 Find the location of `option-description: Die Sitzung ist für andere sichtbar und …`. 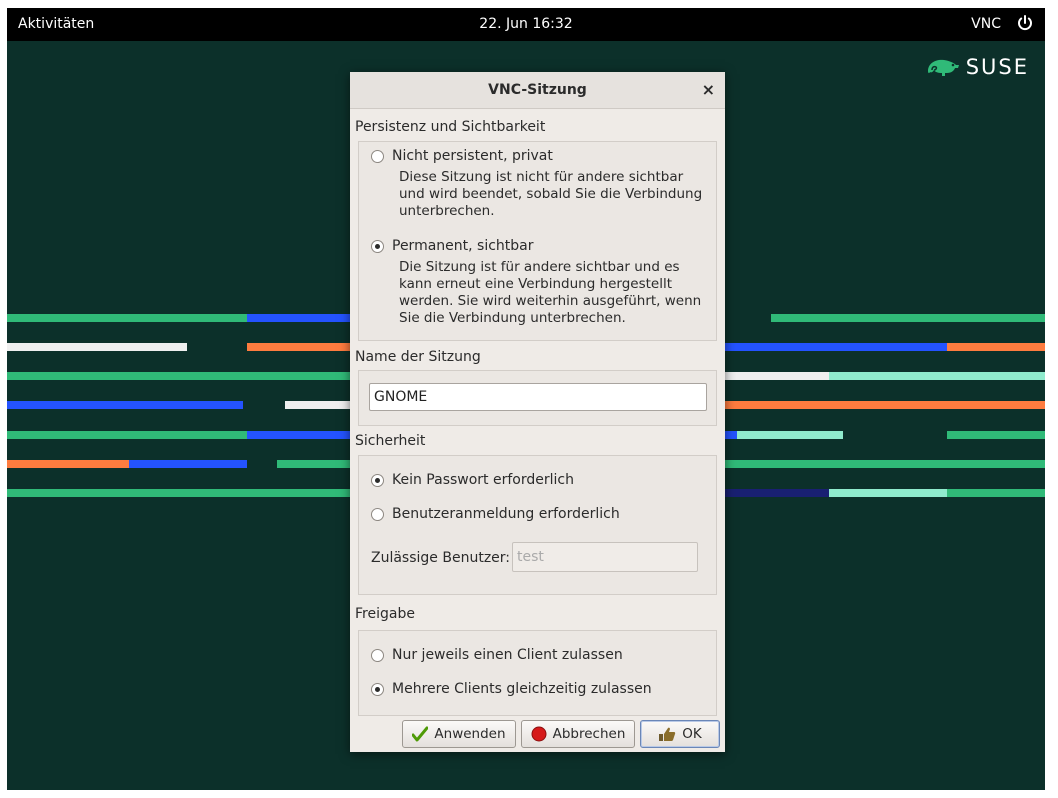

option-description: Die Sitzung ist für andere sichtbar und … is located at coordinates (550, 292).